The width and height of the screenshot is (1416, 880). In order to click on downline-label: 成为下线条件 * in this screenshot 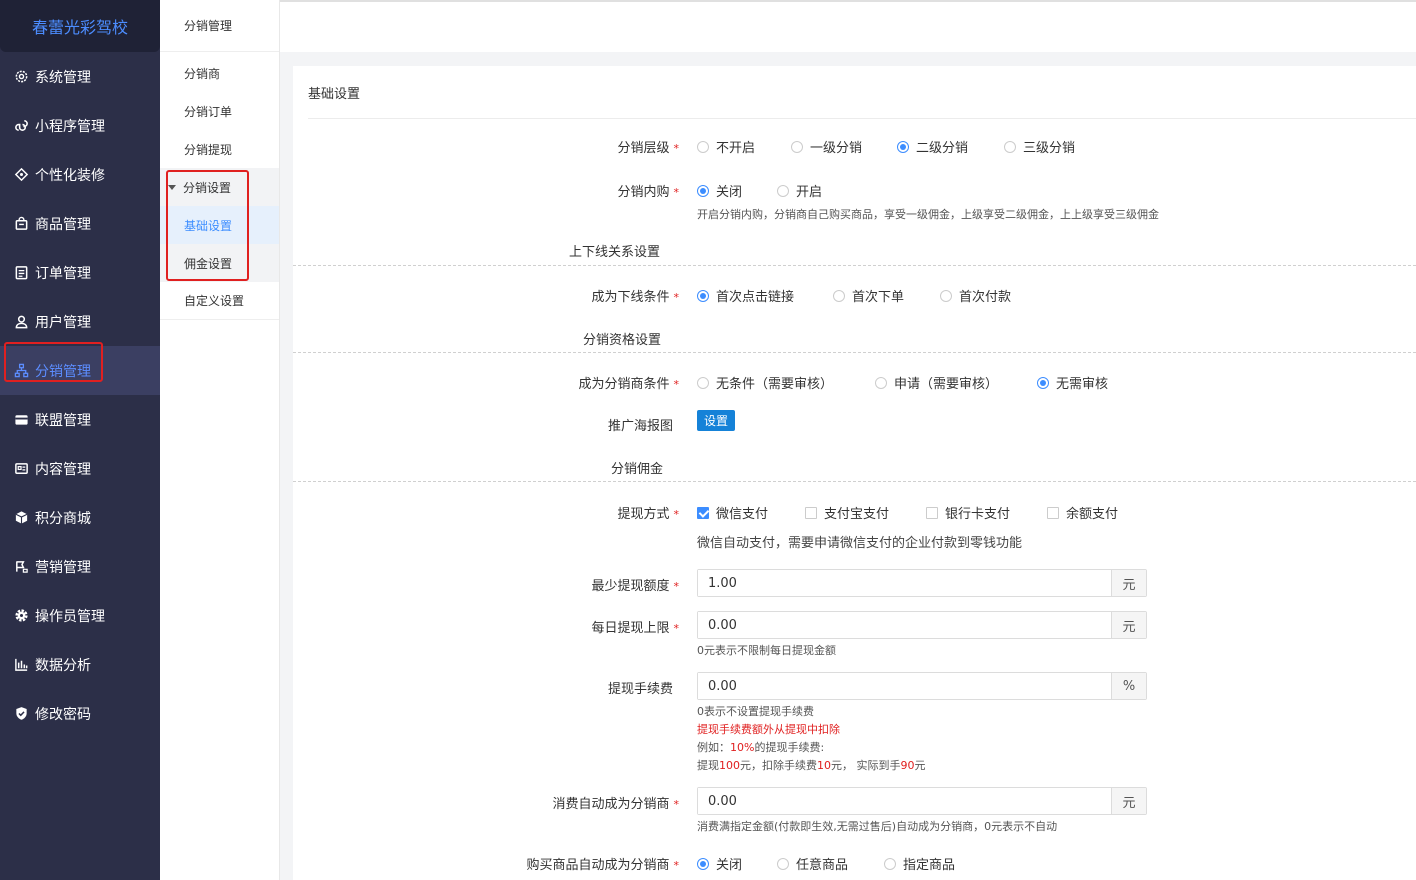, I will do `click(635, 297)`.